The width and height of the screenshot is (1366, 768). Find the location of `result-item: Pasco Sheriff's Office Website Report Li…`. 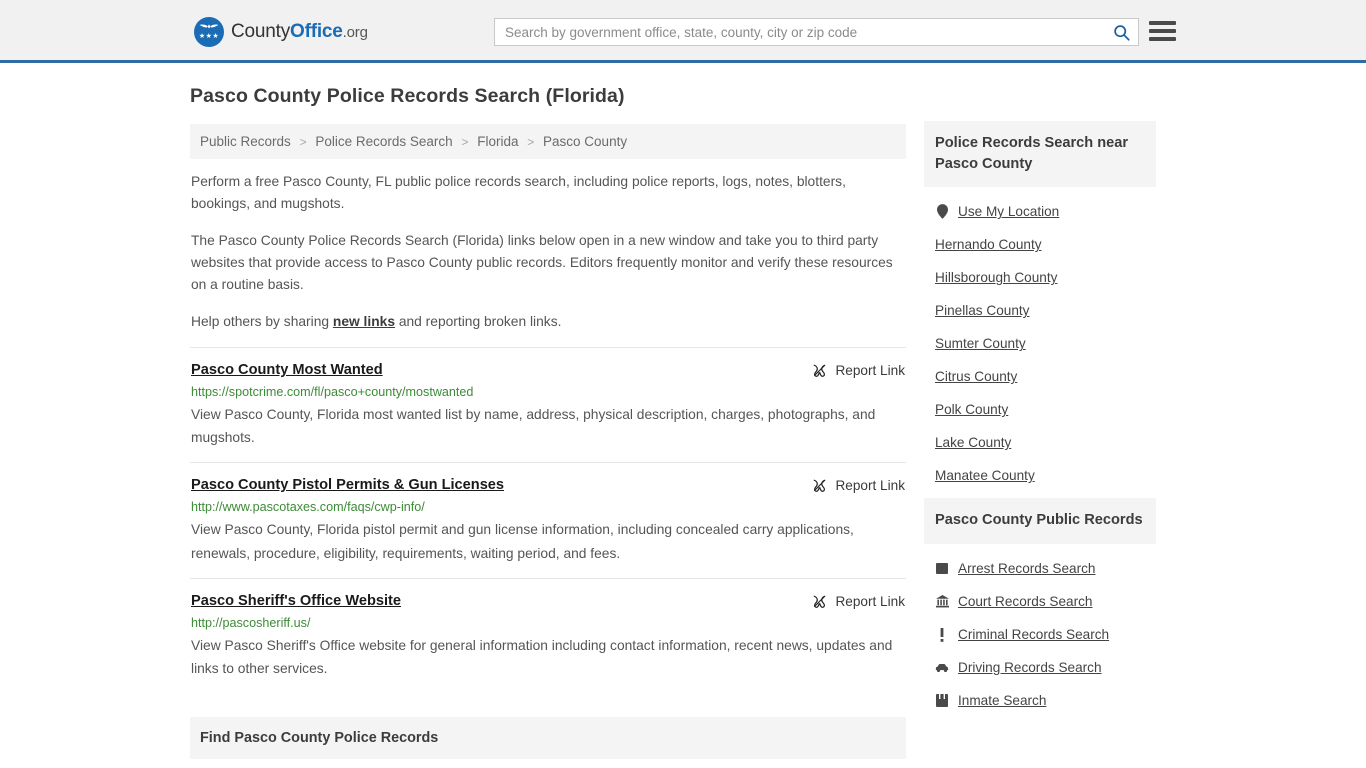

result-item: Pasco Sheriff's Office Website Report Li… is located at coordinates (548, 635).